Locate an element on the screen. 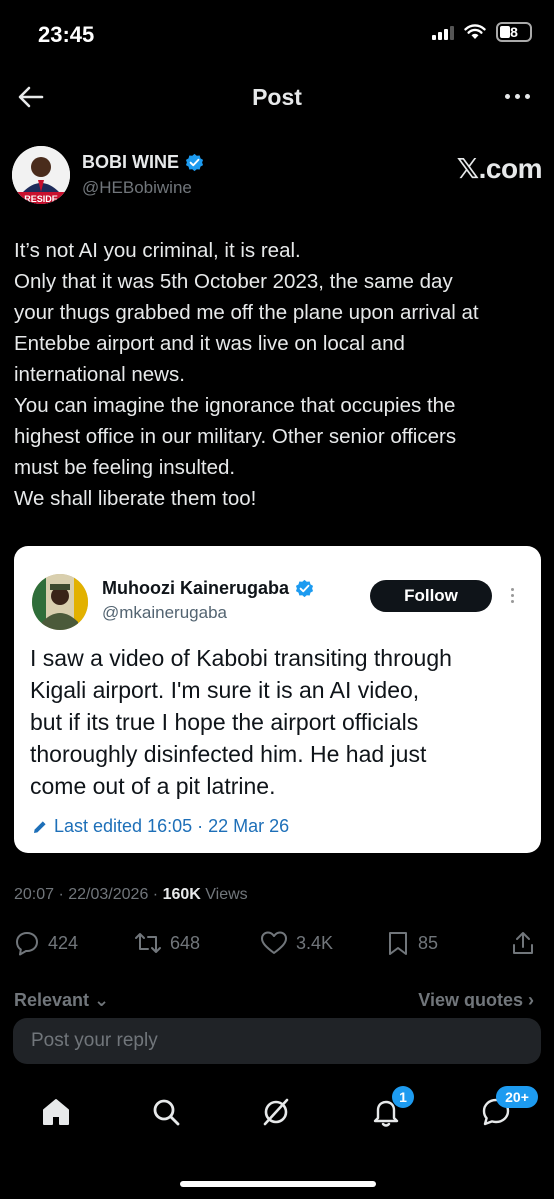  post-header: Post is located at coordinates (277, 98).